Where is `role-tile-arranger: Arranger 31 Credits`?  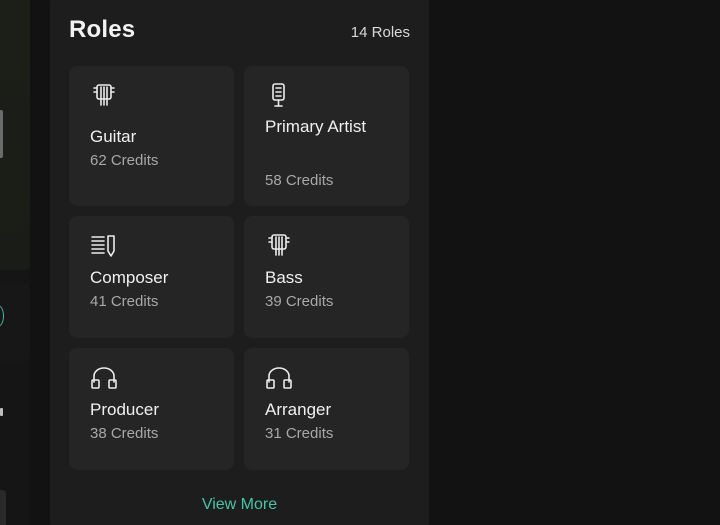
role-tile-arranger: Arranger 31 Credits is located at coordinates (326, 409).